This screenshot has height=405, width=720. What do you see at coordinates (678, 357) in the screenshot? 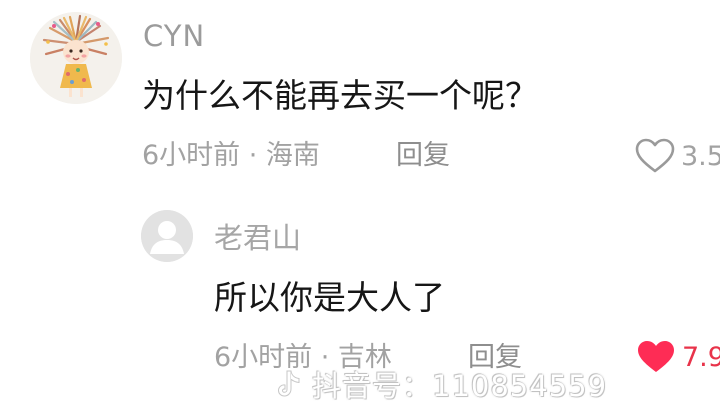
I see `reply-like-button: 7.9` at bounding box center [678, 357].